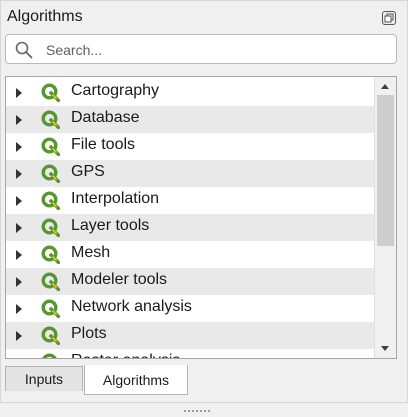  Describe the element at coordinates (190, 281) in the screenshot. I see `tree-item: Modeler tools` at that location.